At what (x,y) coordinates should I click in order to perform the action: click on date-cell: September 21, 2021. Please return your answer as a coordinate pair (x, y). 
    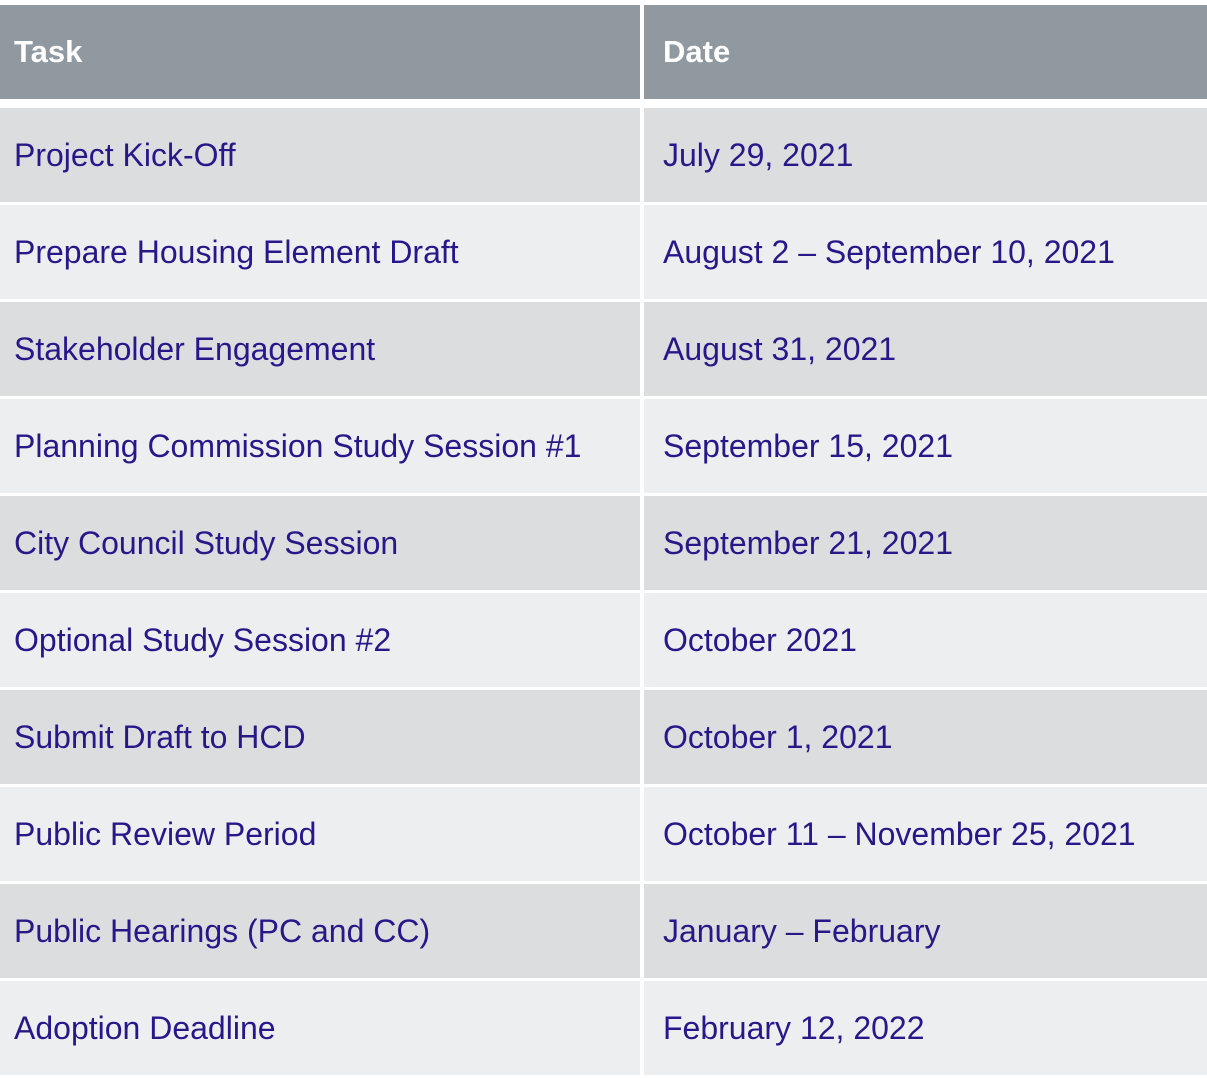
    Looking at the image, I should click on (925, 543).